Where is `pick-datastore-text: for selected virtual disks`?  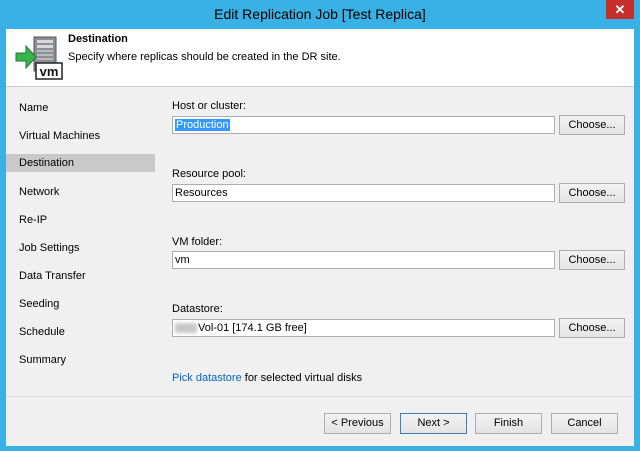 pick-datastore-text: for selected virtual disks is located at coordinates (302, 378).